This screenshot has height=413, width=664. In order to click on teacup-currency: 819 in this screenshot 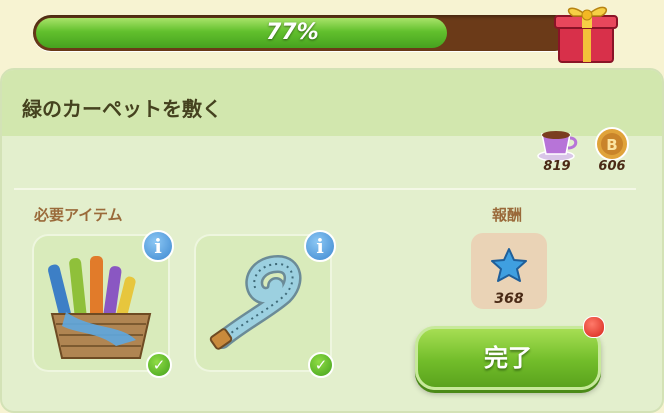, I will do `click(557, 152)`.